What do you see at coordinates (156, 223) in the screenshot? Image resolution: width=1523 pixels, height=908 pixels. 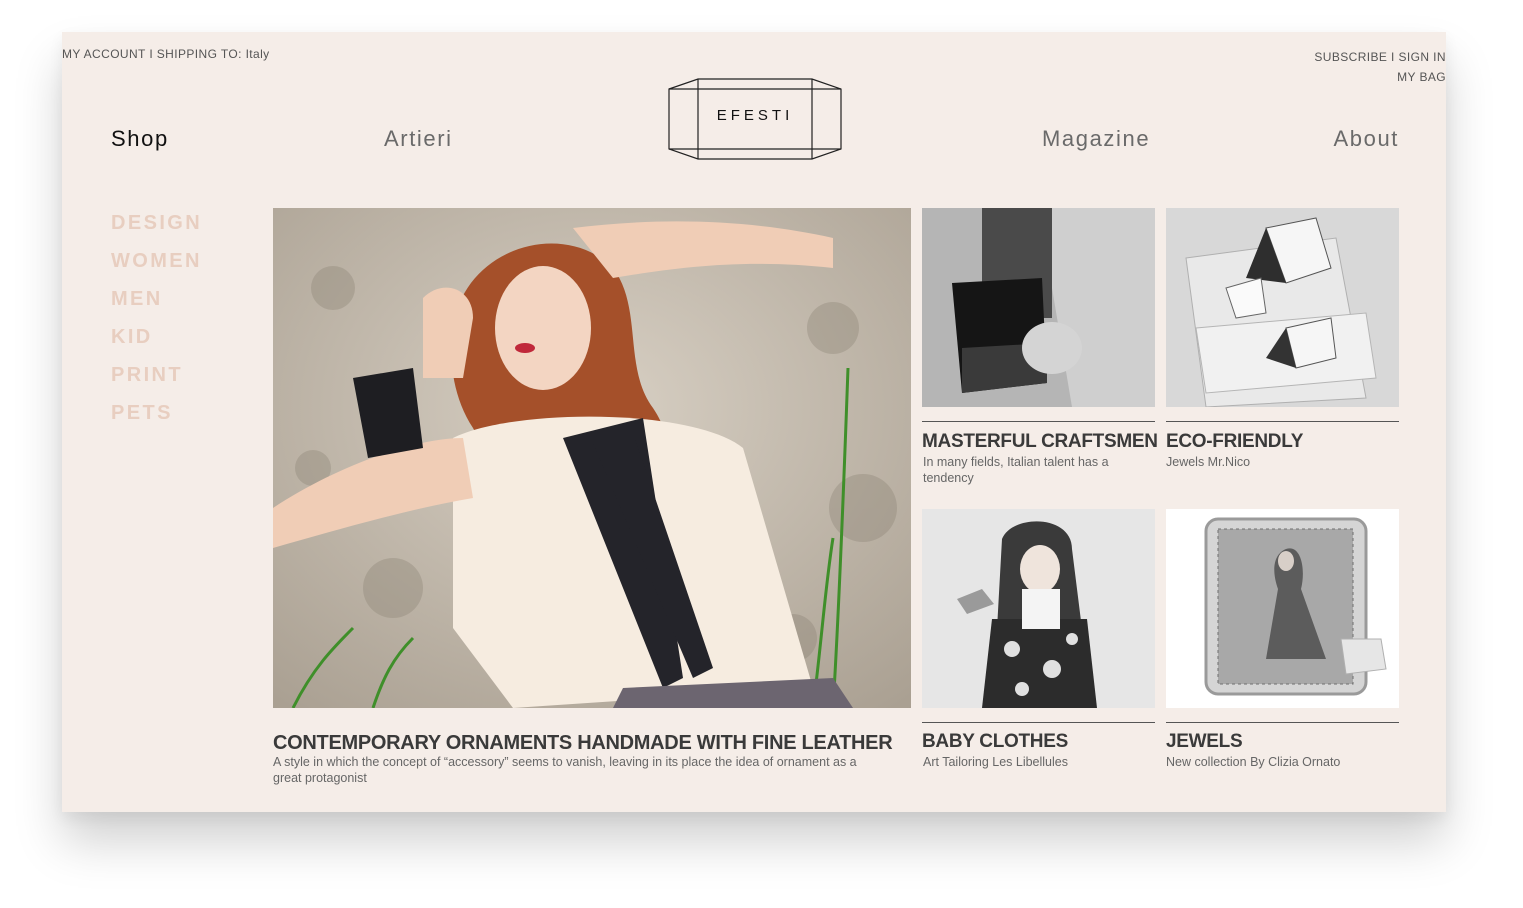 I see `category-design: DESIGN` at bounding box center [156, 223].